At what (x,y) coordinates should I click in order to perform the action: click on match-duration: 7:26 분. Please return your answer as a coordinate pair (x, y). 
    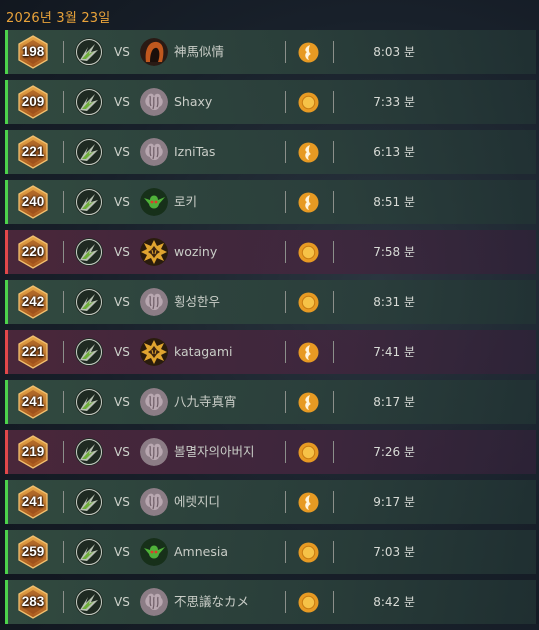
    Looking at the image, I should click on (394, 452).